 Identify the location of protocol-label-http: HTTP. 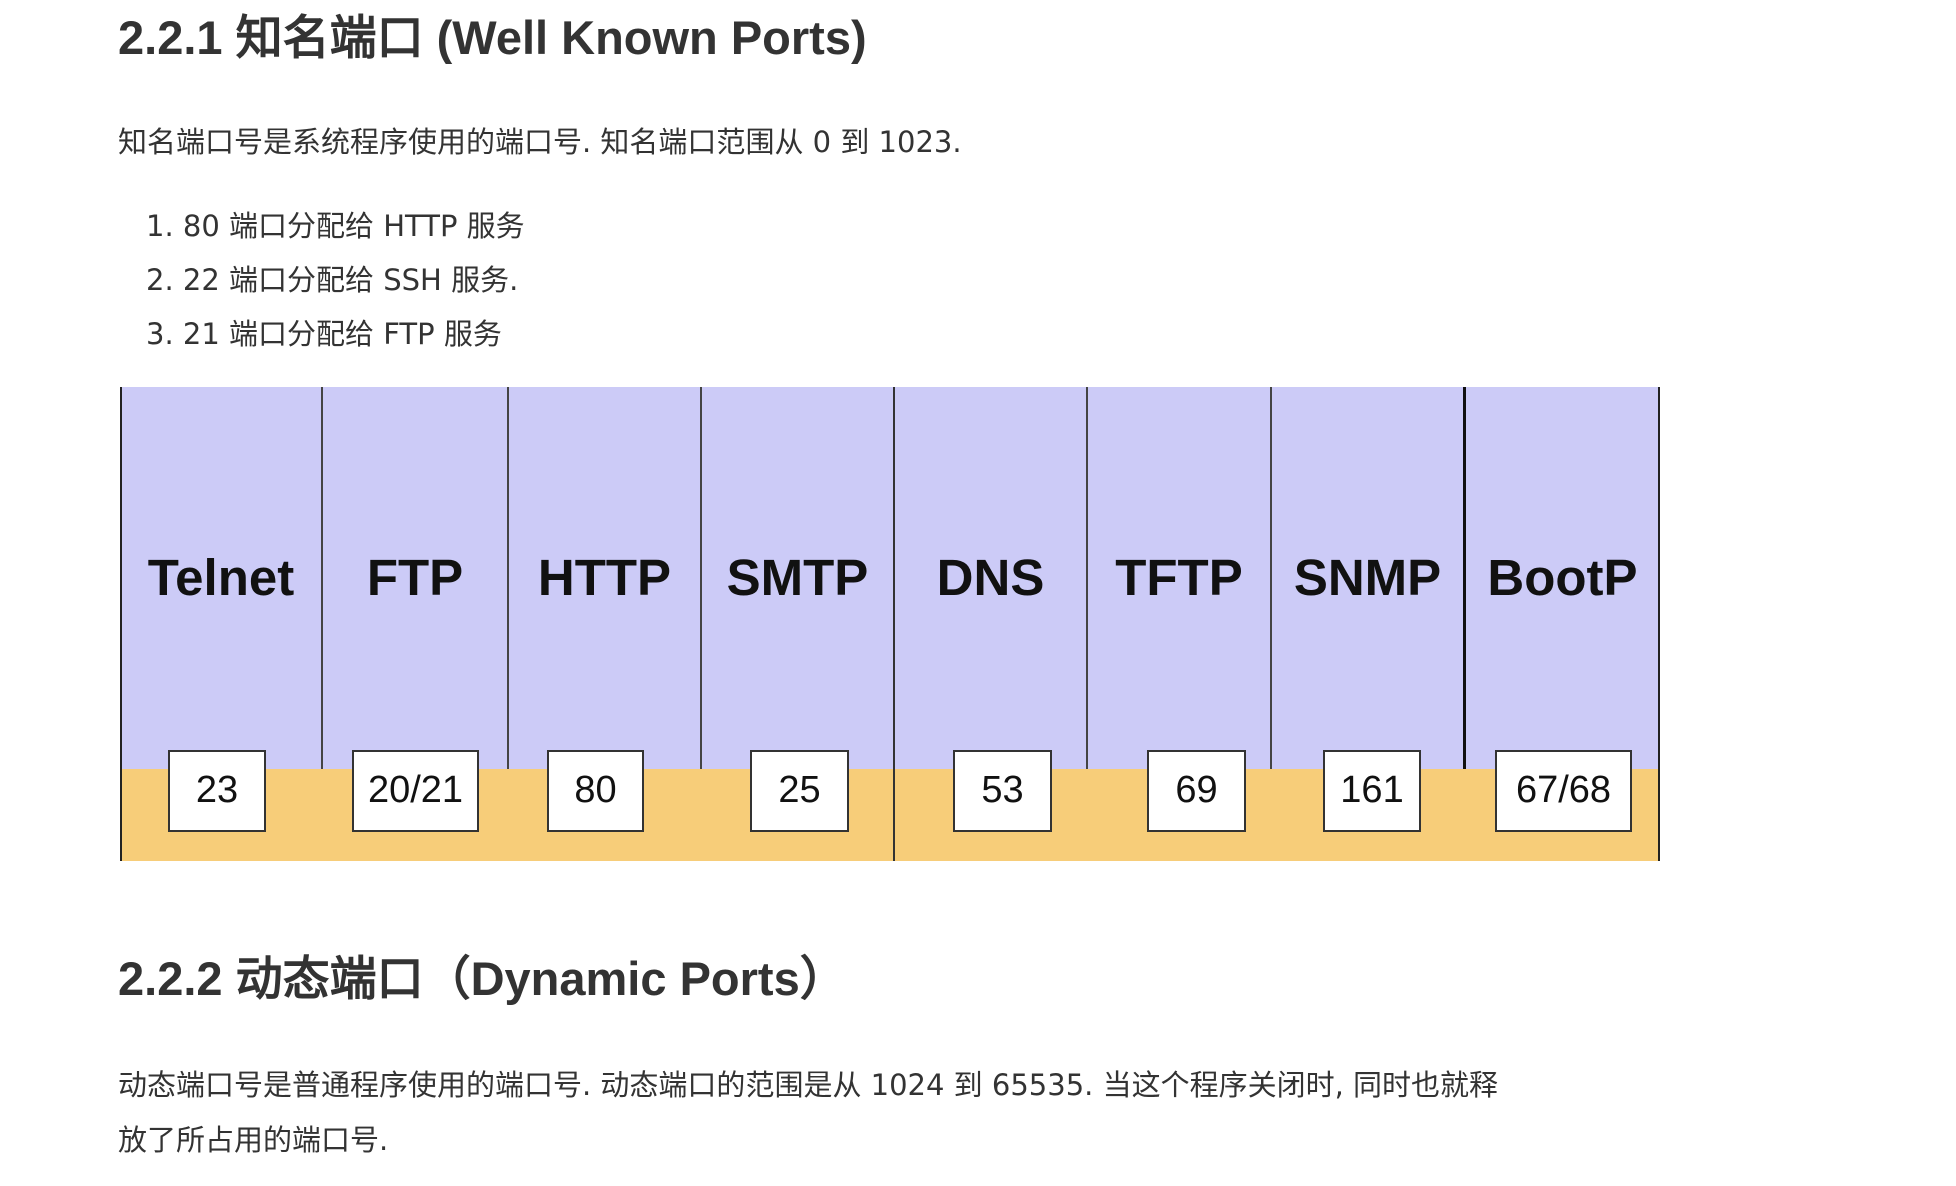
(604, 577).